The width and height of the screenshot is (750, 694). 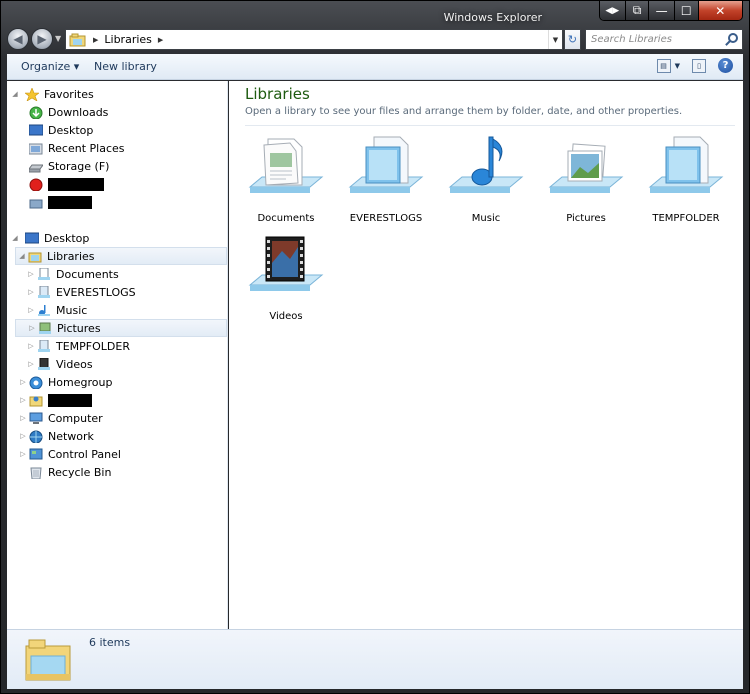 What do you see at coordinates (733, 38) in the screenshot?
I see `search-icon` at bounding box center [733, 38].